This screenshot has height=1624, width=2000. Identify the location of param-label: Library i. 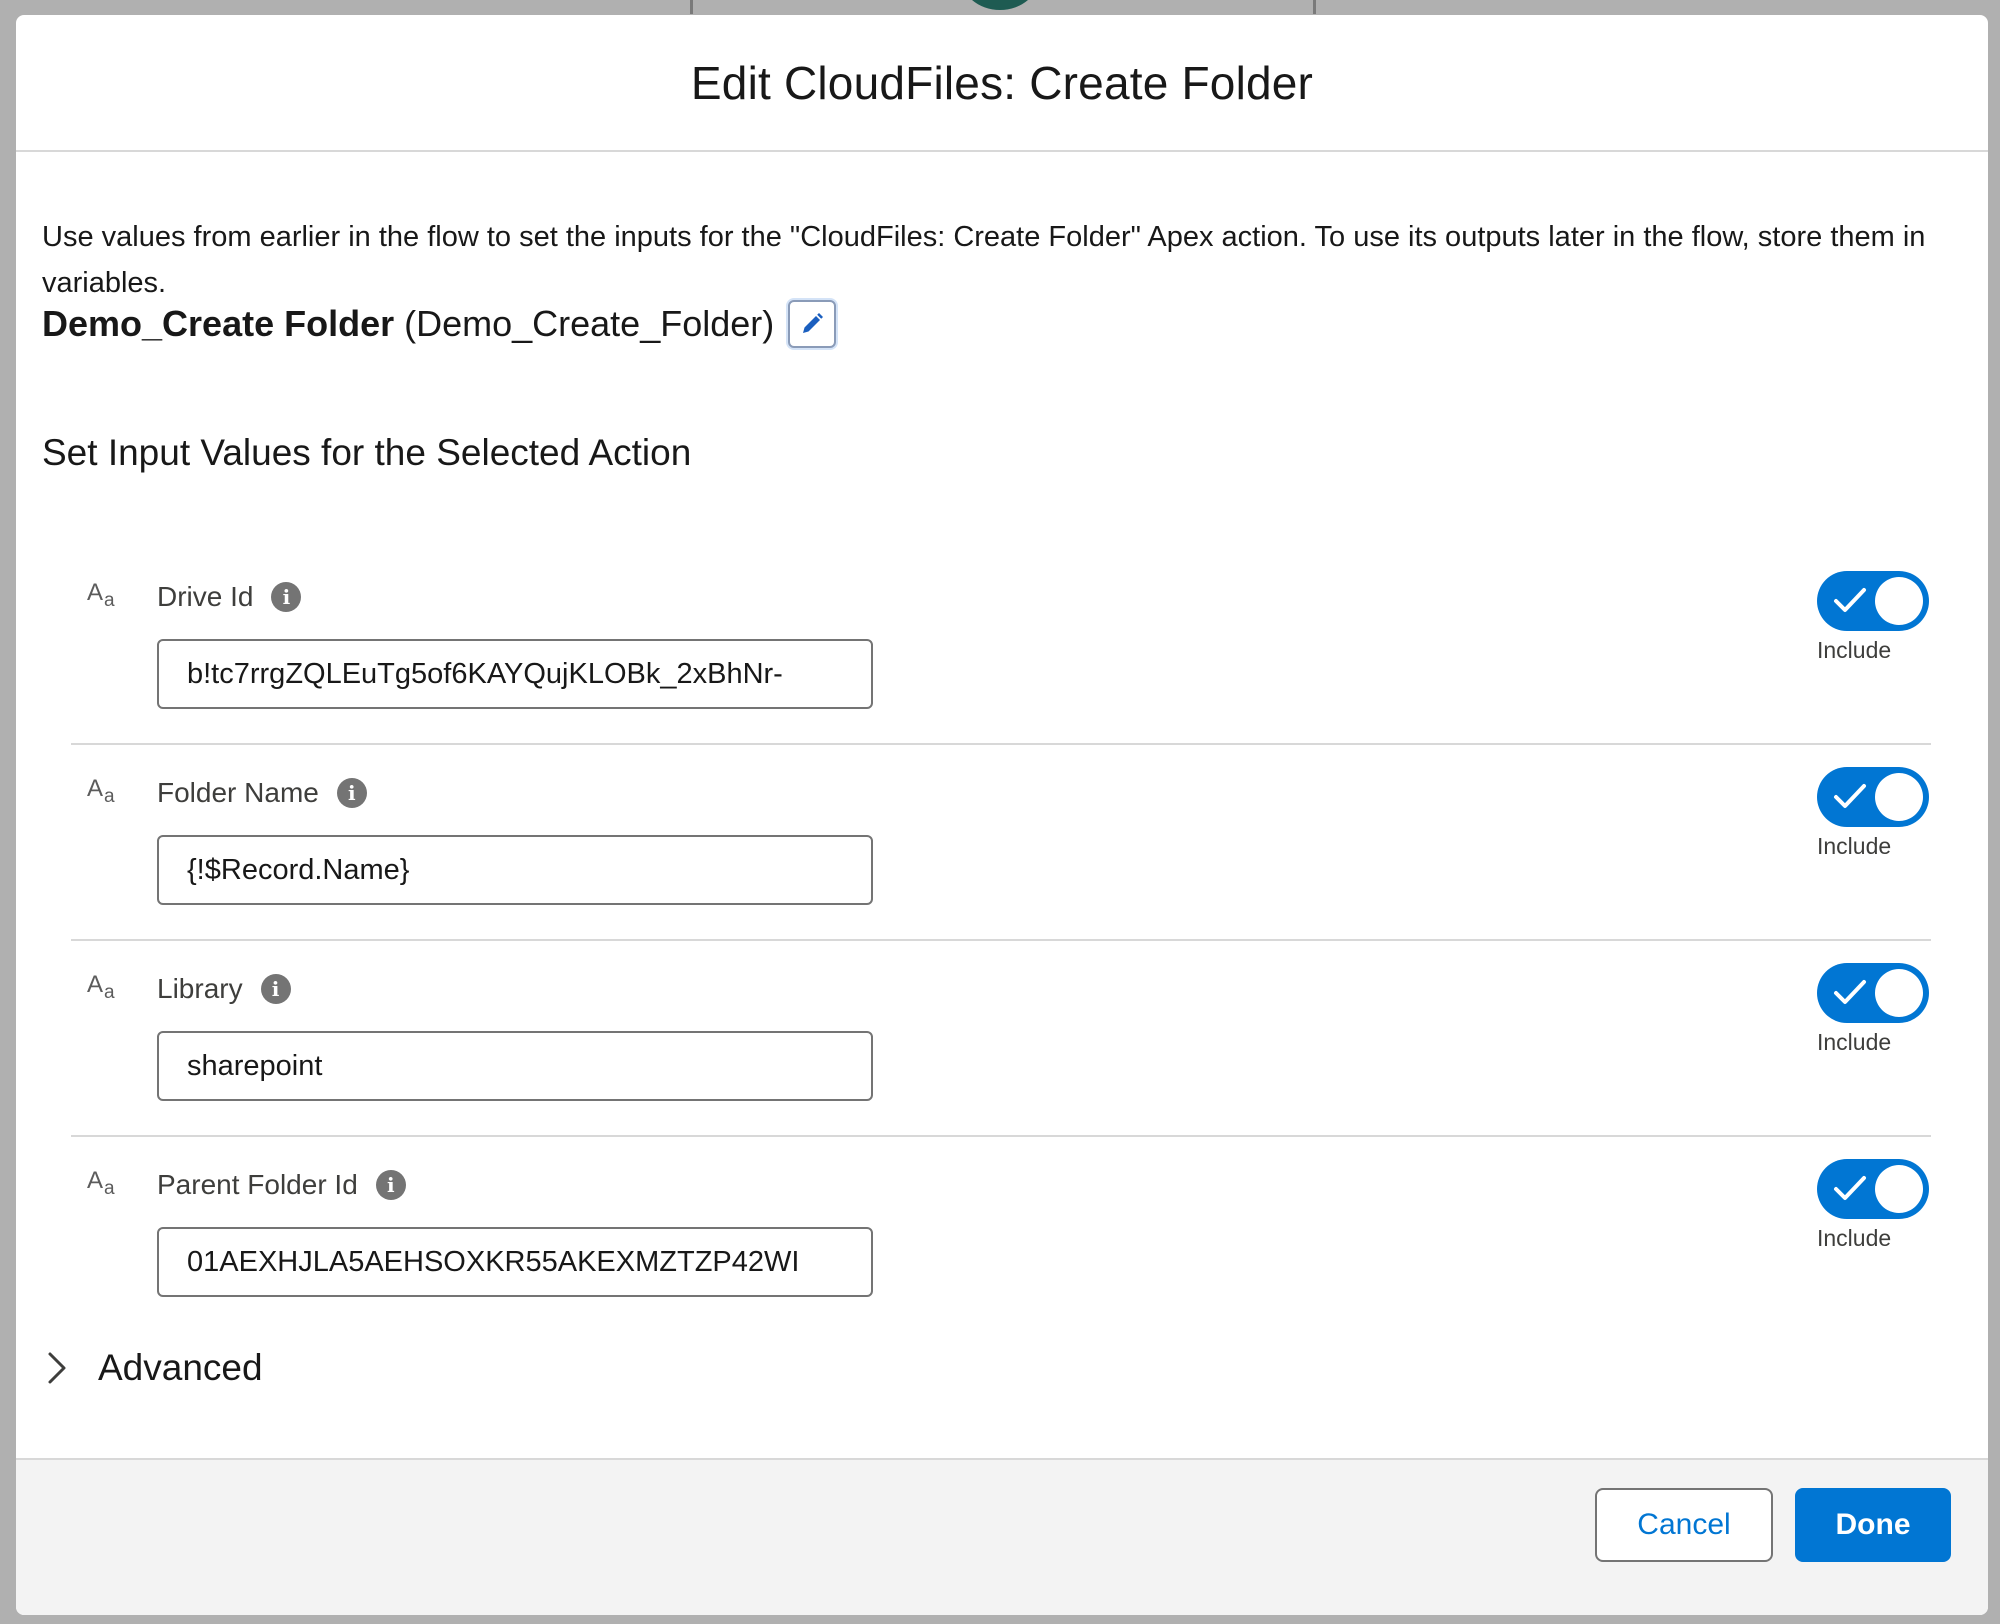
(224, 989).